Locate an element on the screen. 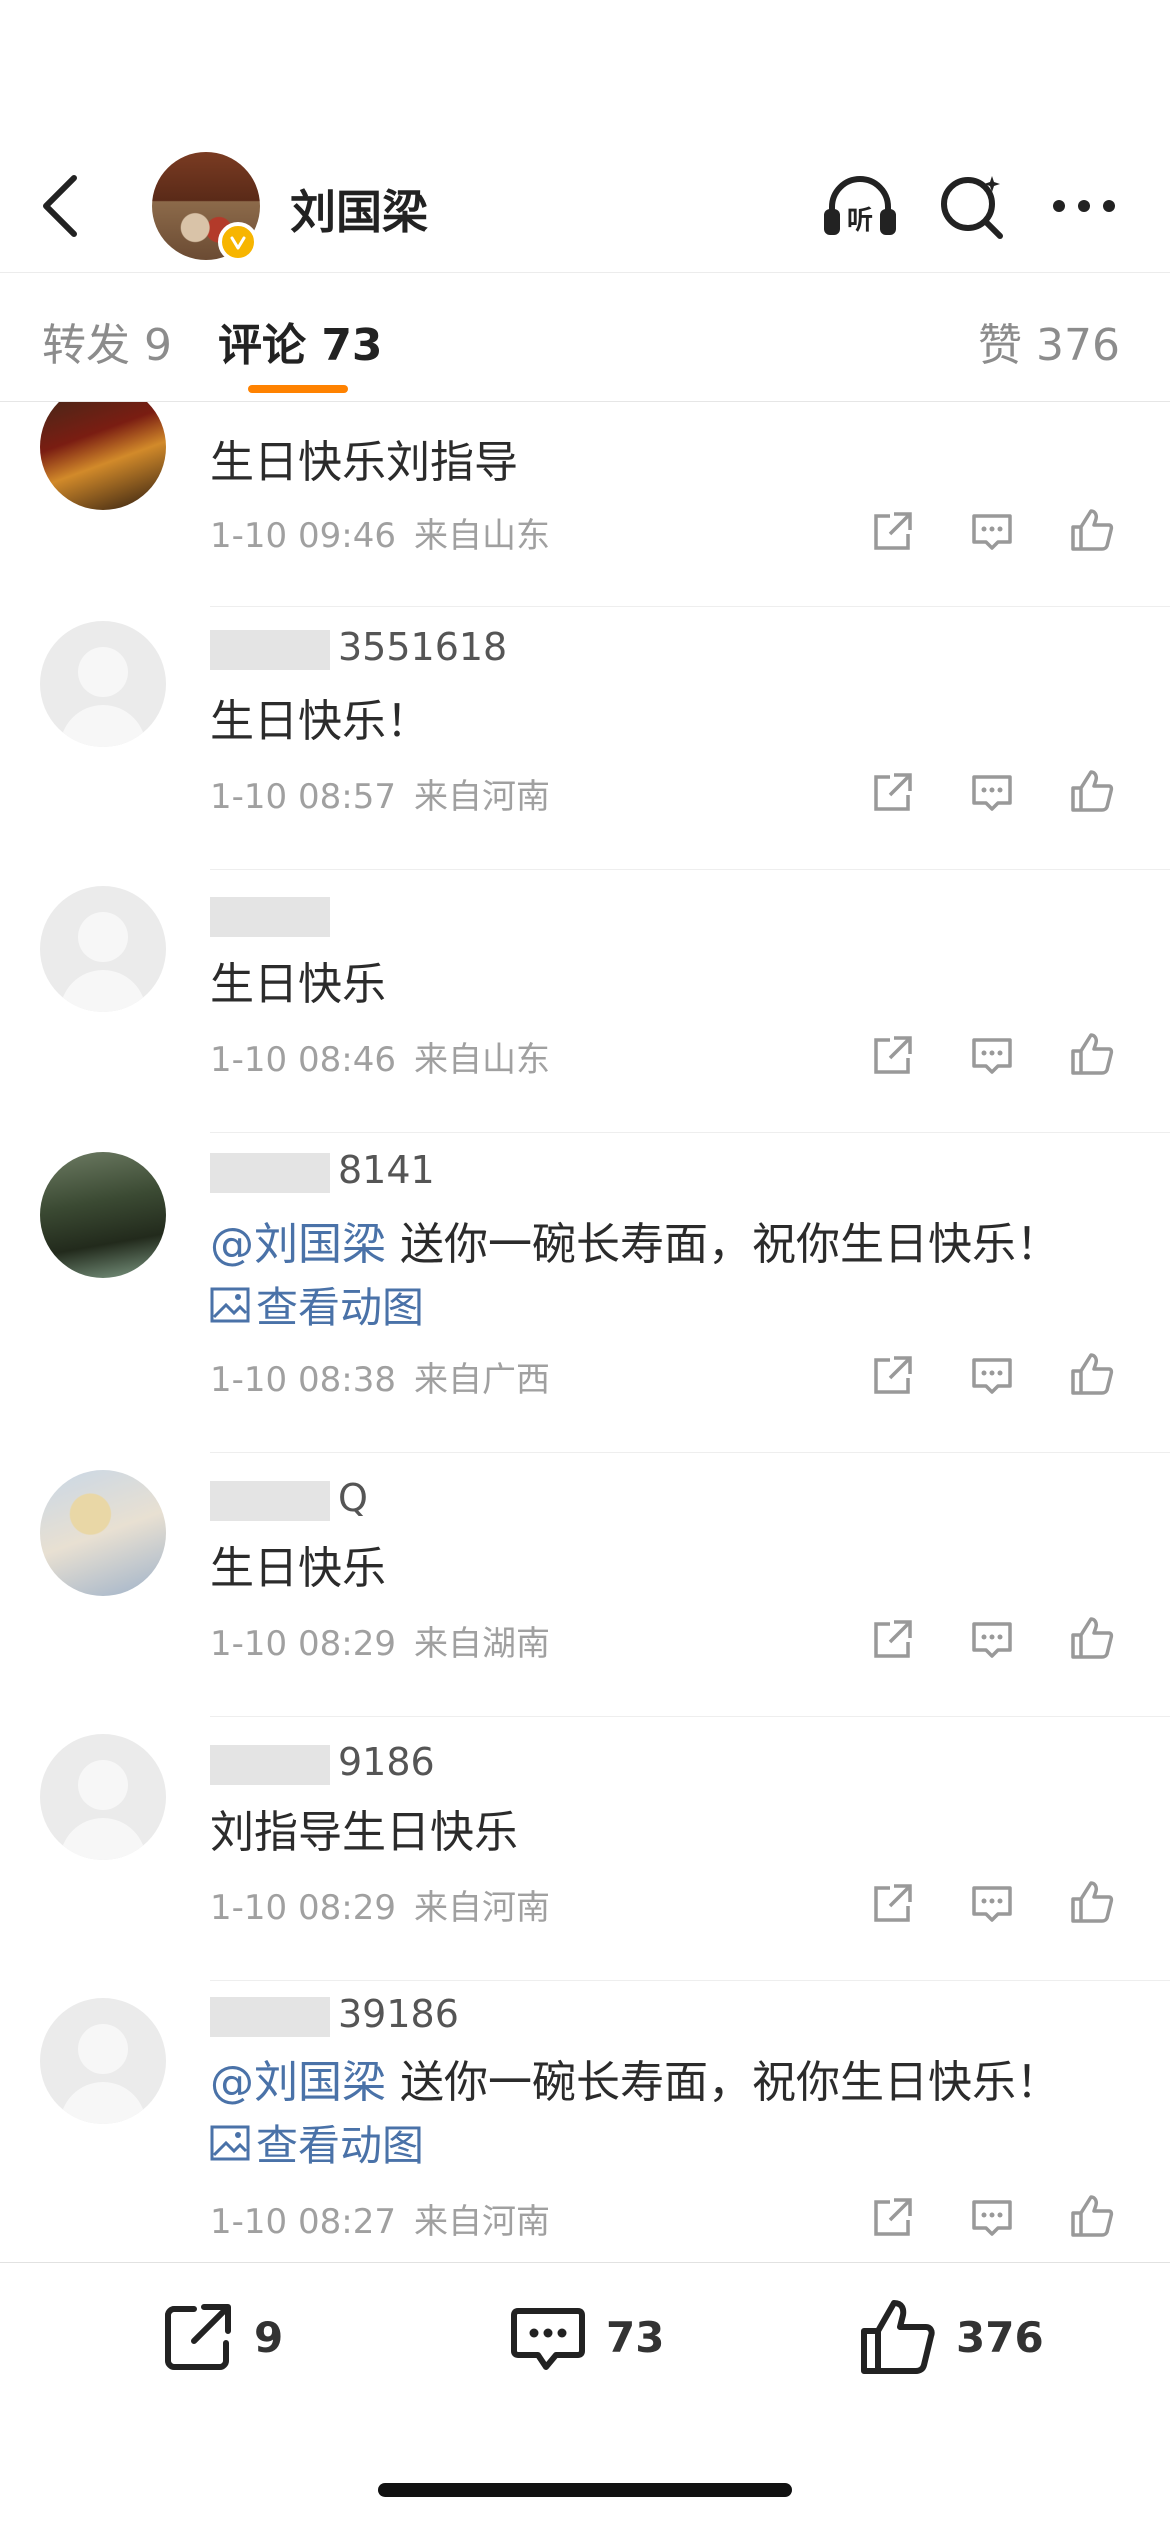 The width and height of the screenshot is (1170, 2532). masked-name is located at coordinates (270, 649).